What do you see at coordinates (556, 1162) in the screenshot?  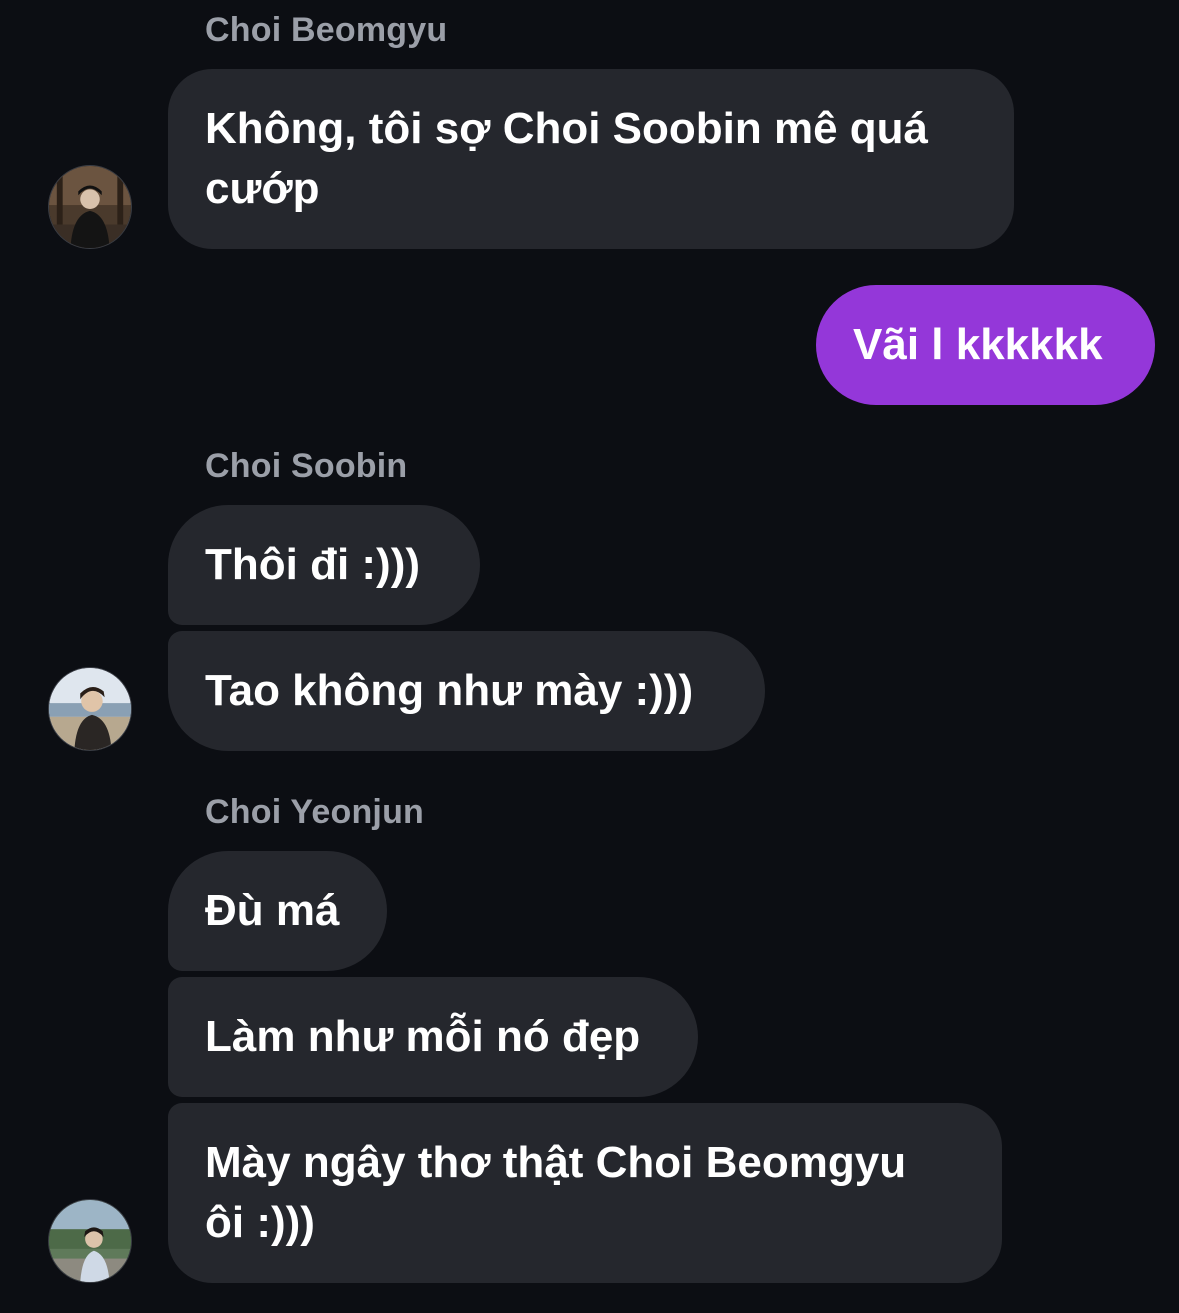 I see `message-line-1: Mày ngây thơ thật Choi Beomgyu` at bounding box center [556, 1162].